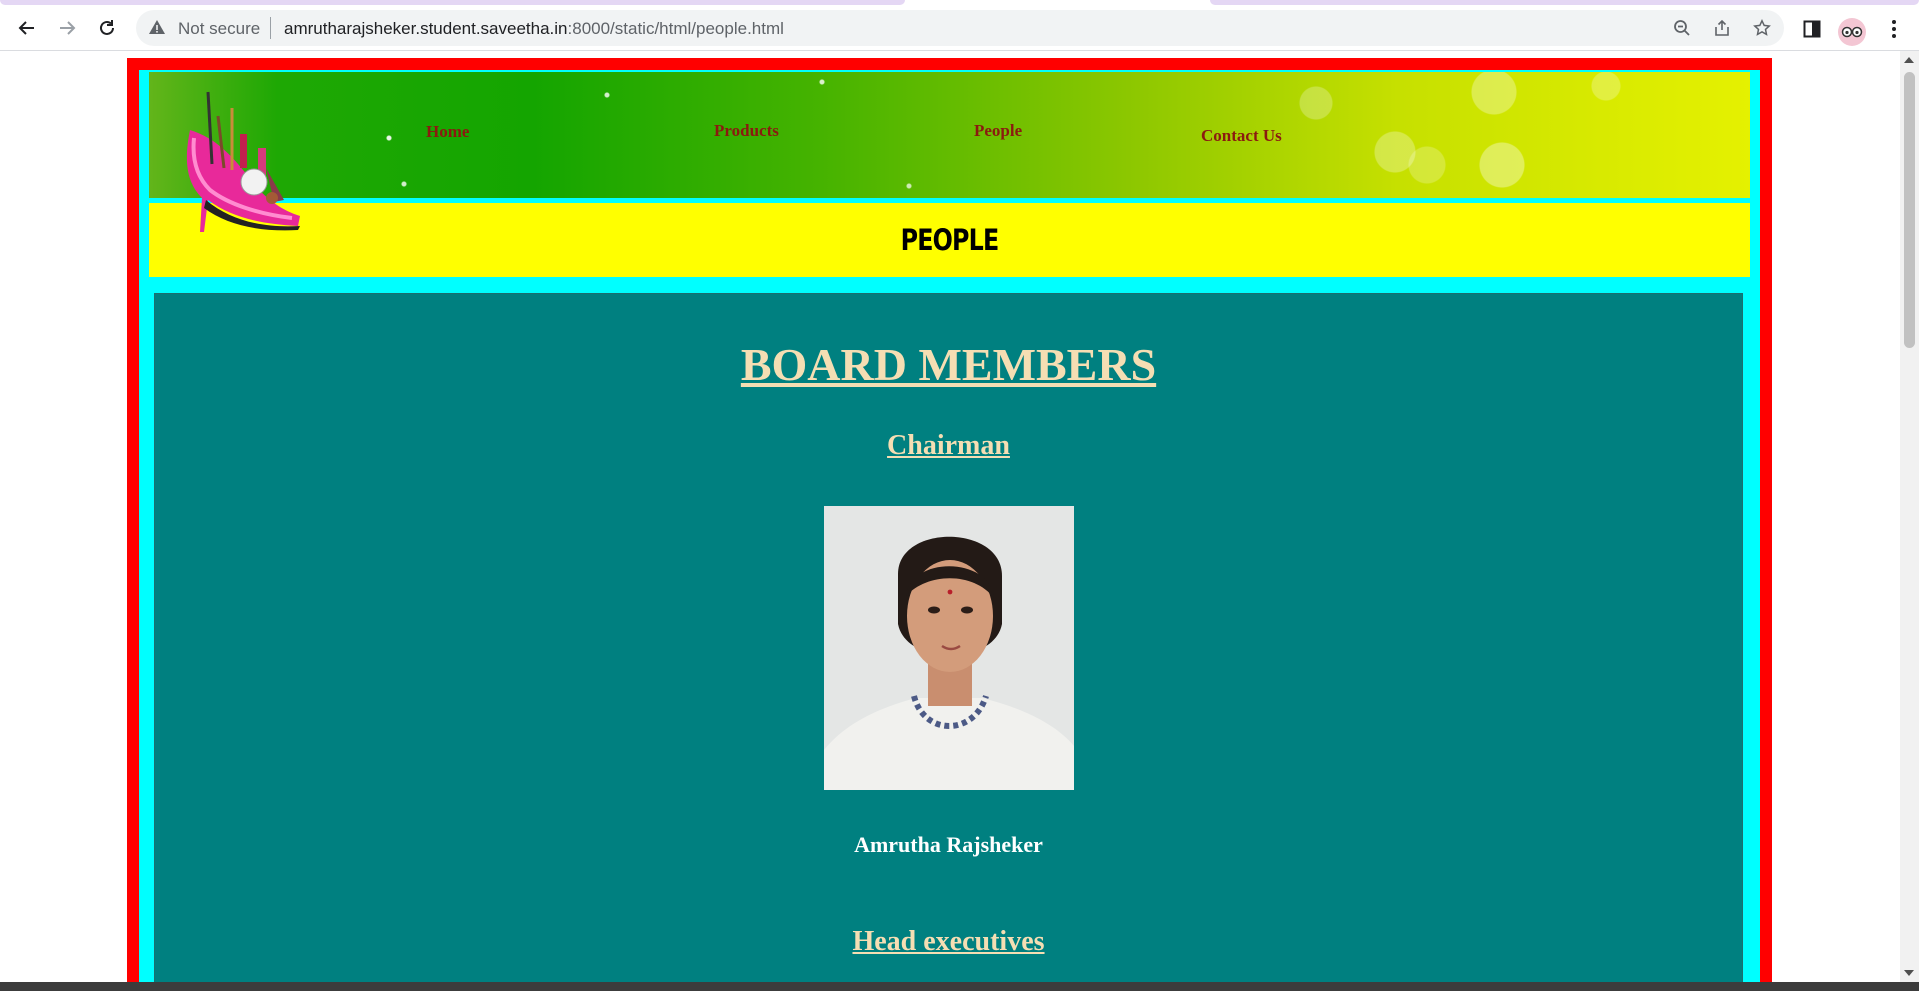  I want to click on chairman-photo, so click(949, 648).